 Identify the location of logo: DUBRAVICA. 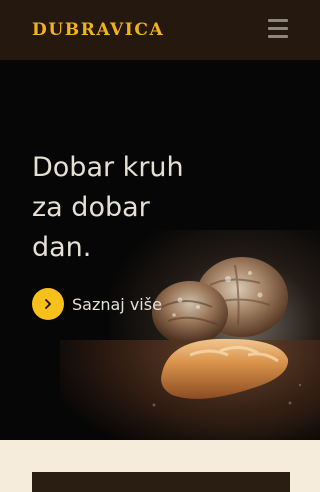
(98, 30).